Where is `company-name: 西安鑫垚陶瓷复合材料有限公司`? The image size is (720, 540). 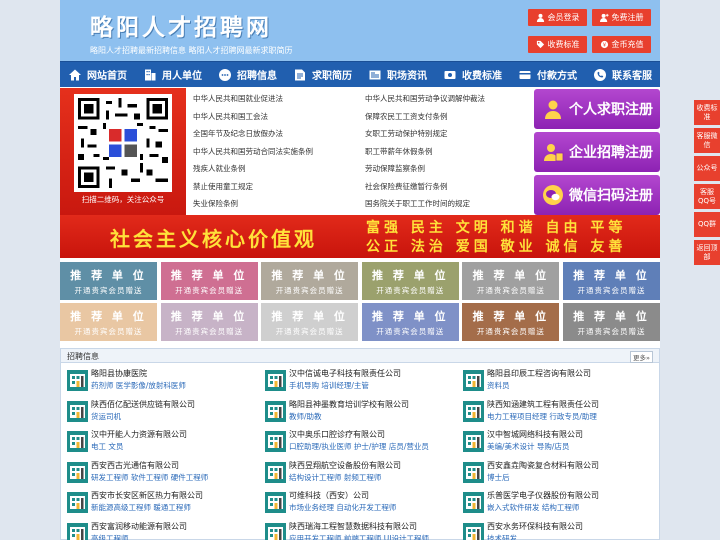
company-name: 西安鑫垚陶瓷复合材料有限公司 is located at coordinates (543, 466).